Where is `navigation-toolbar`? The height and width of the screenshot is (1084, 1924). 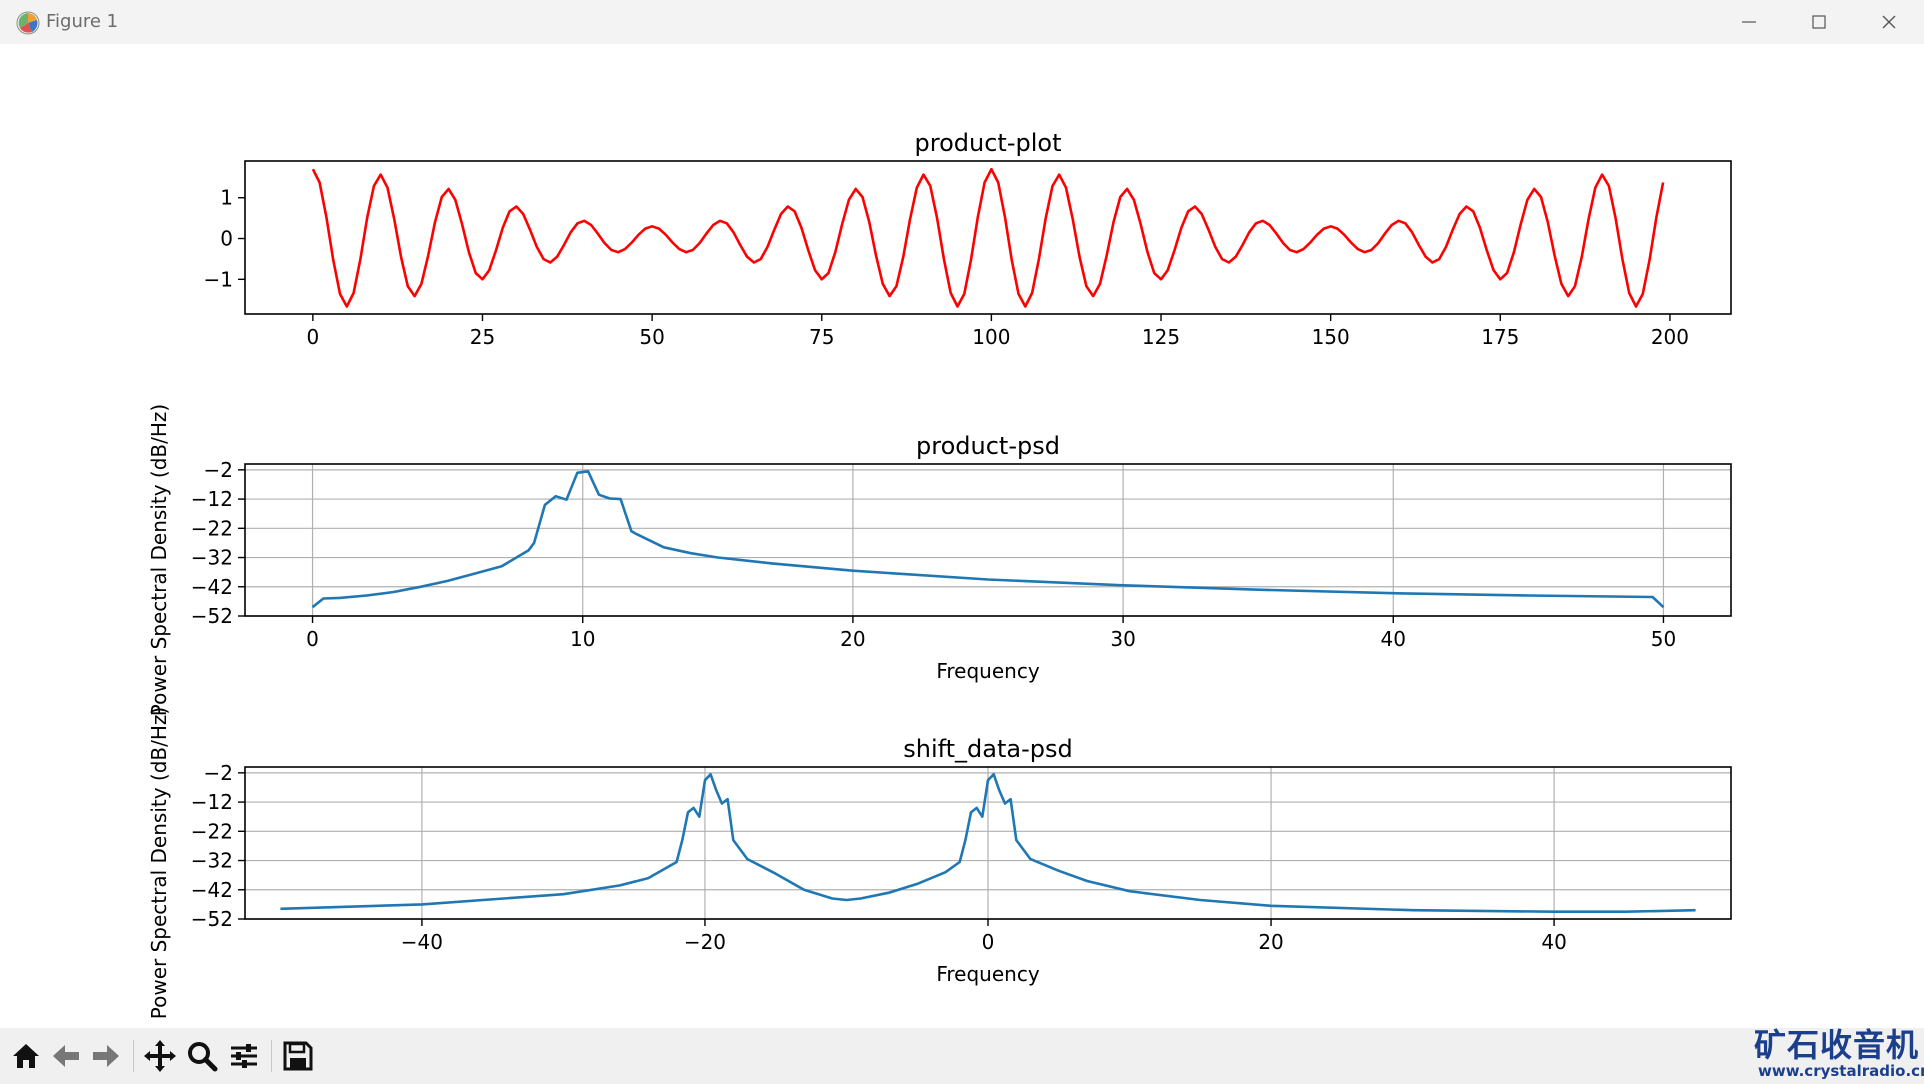
navigation-toolbar is located at coordinates (962, 1056).